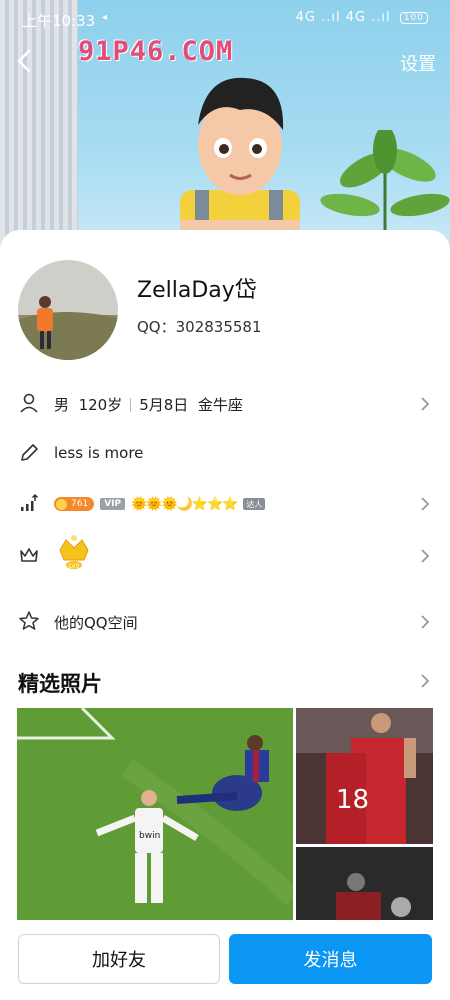  I want to click on cartoon-character-image, so click(240, 158).